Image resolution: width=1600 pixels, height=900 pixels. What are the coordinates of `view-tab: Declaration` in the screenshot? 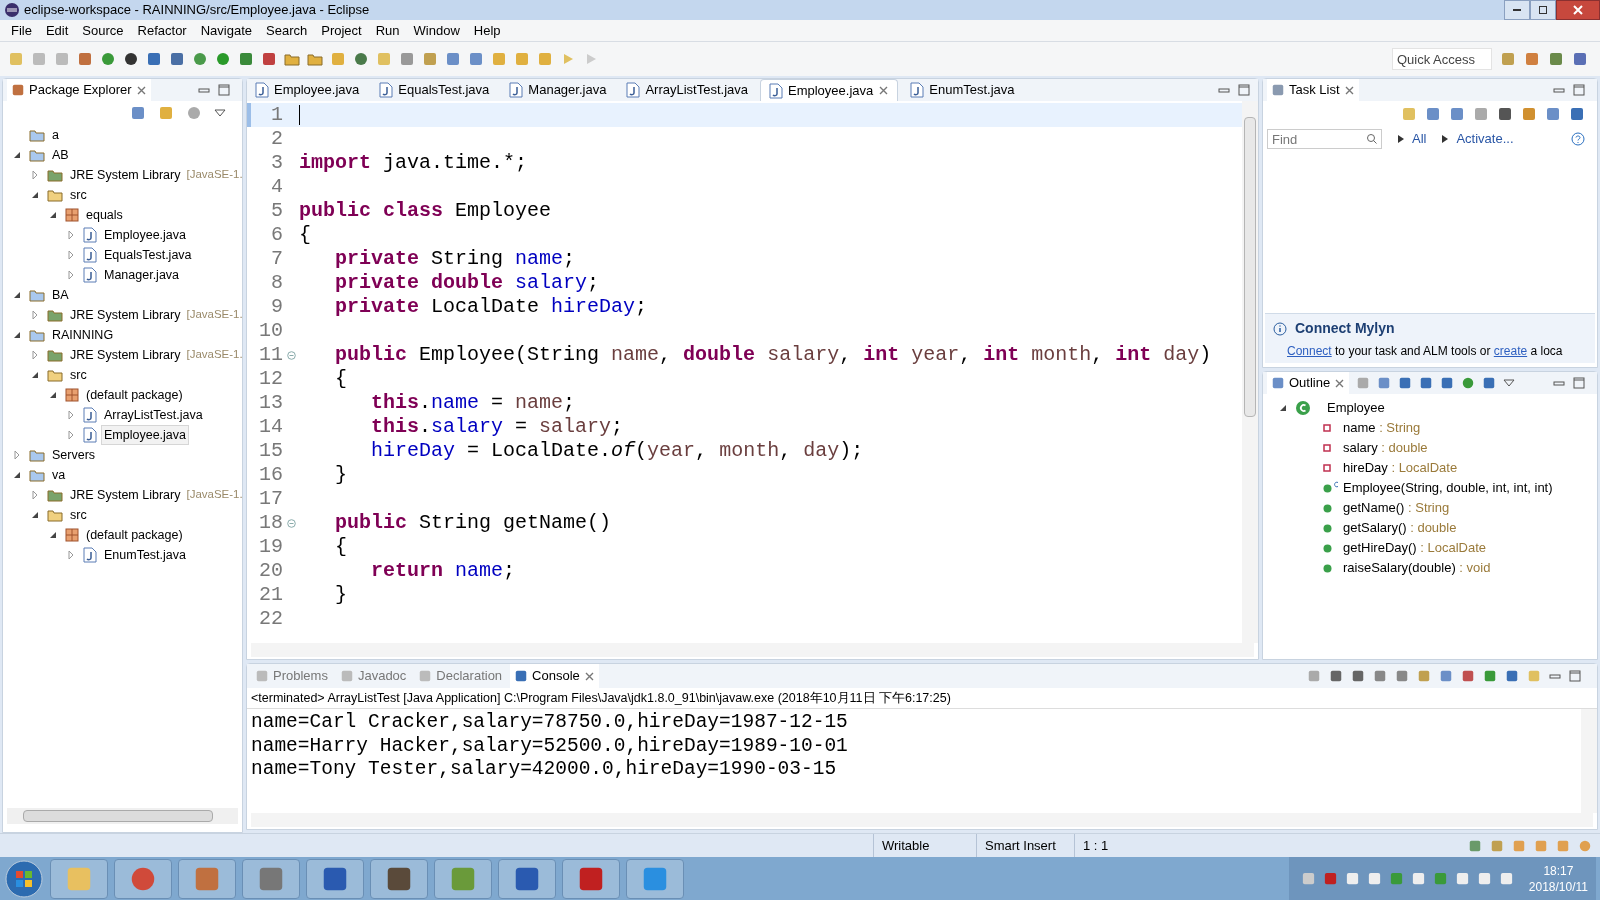 It's located at (460, 676).